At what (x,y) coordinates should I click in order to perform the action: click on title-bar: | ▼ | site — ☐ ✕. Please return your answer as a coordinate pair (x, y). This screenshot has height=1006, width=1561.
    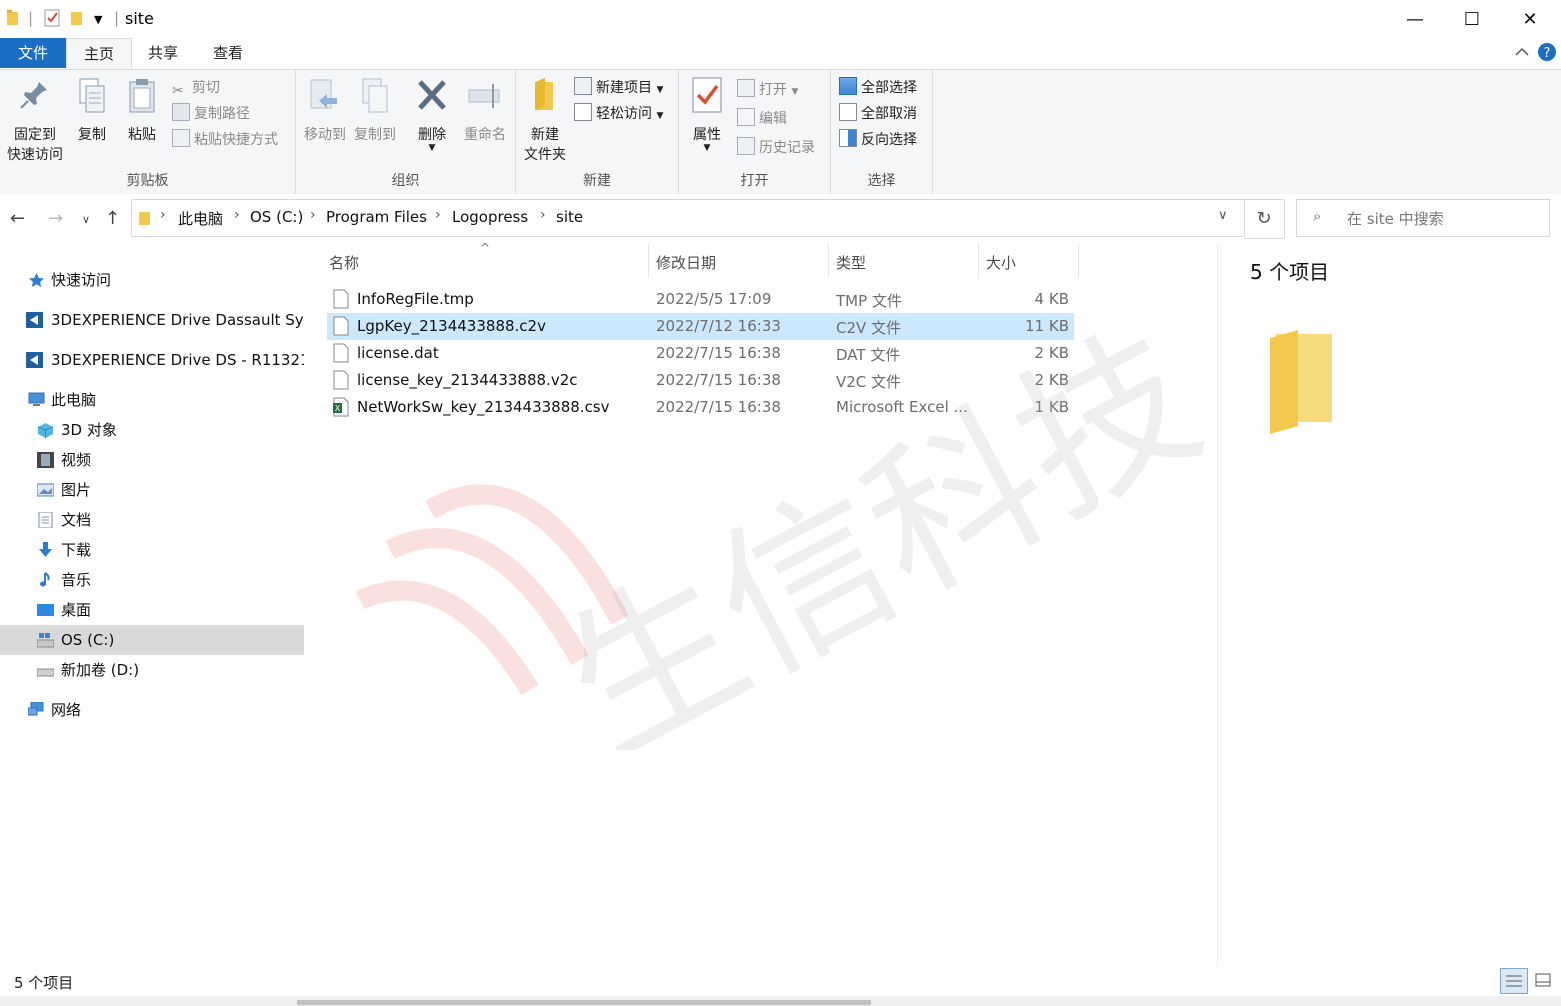
    Looking at the image, I should click on (780, 19).